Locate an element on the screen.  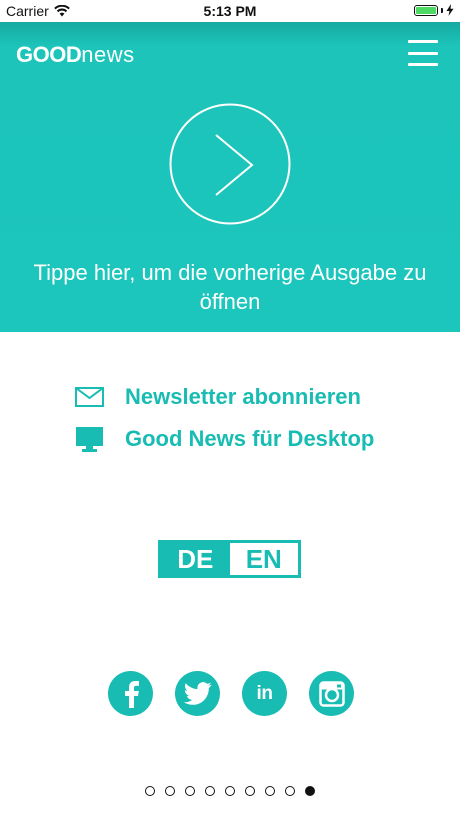
desktop-link: Good News für Desktop is located at coordinates (224, 439).